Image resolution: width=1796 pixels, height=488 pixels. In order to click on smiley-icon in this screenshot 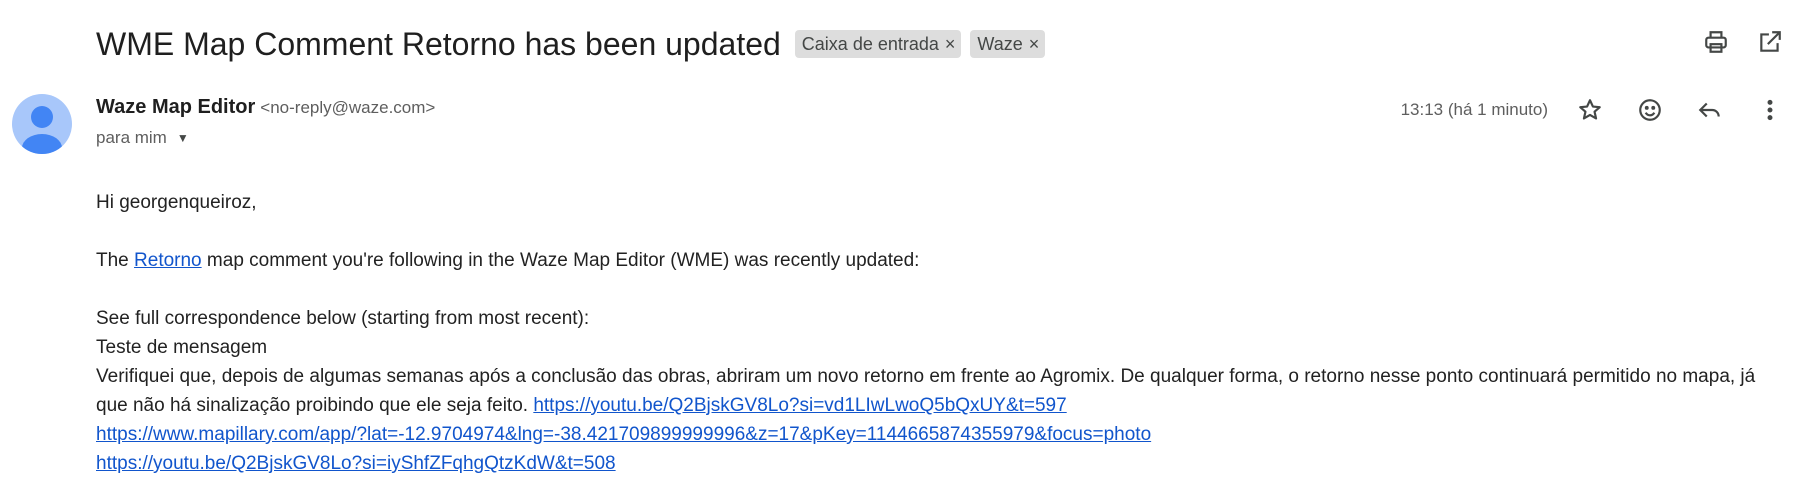, I will do `click(1650, 110)`.